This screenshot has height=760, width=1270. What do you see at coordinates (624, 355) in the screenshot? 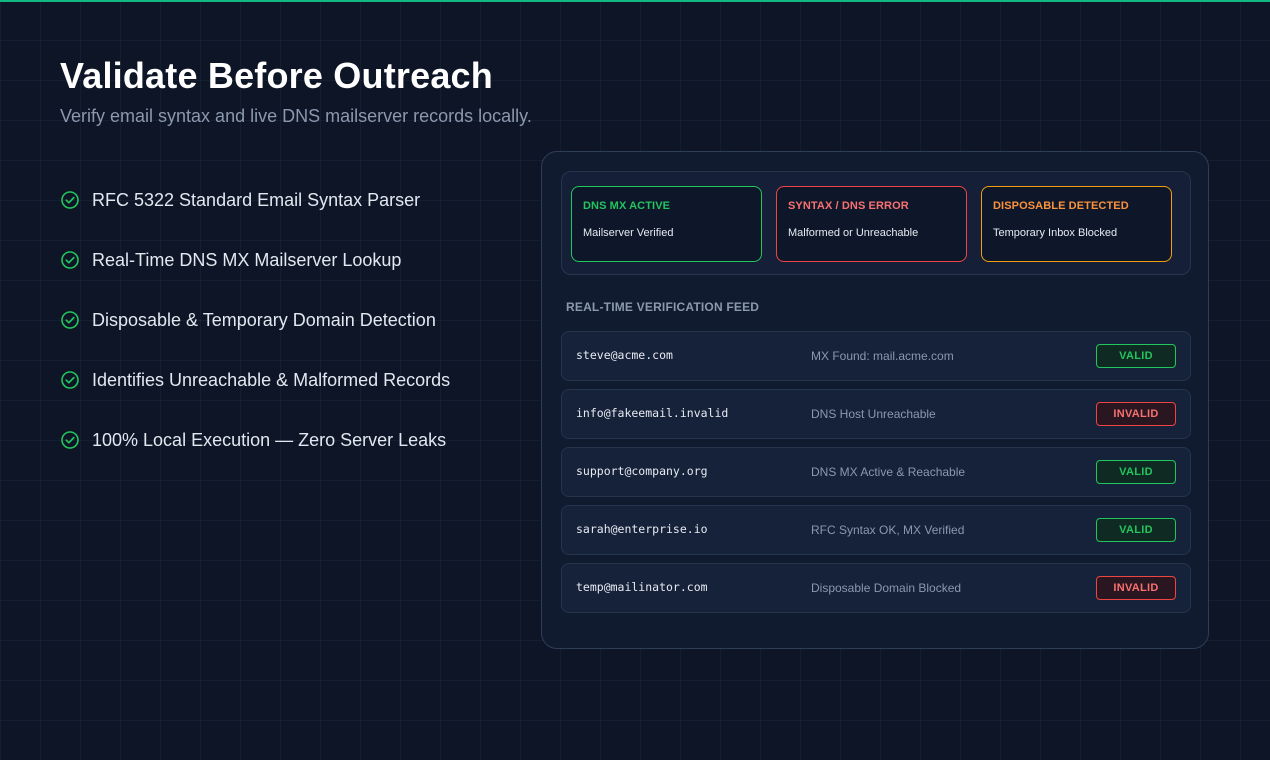
I see `row-email: steve@acme.com` at bounding box center [624, 355].